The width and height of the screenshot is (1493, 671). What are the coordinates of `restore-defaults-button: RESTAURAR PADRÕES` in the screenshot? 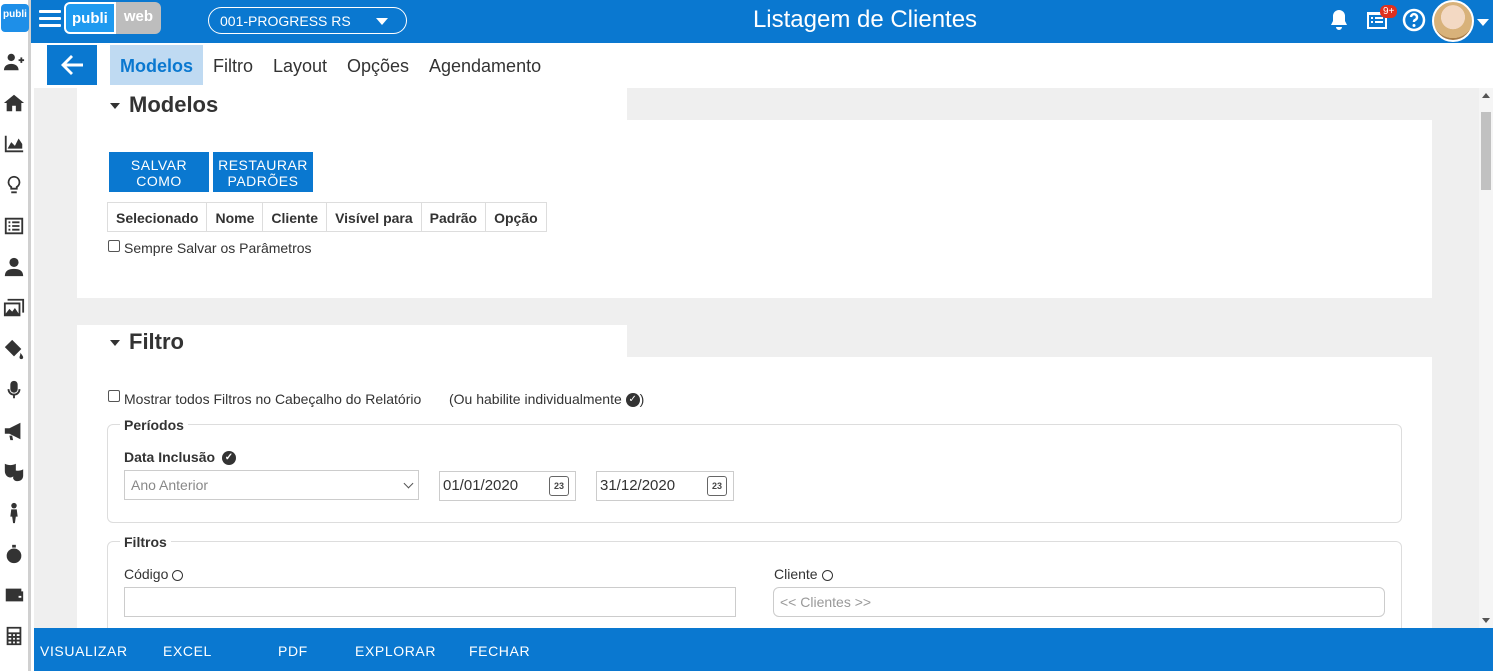 It's located at (263, 172).